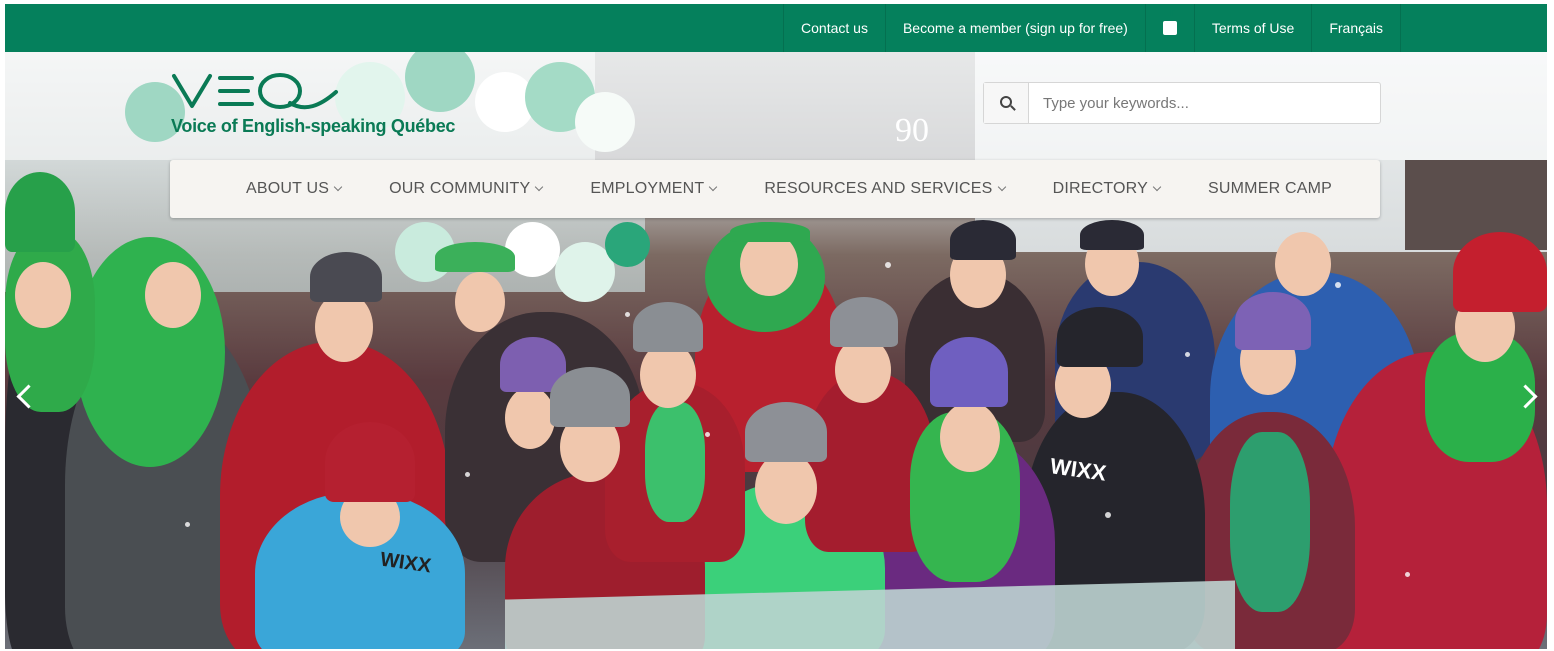 This screenshot has height=651, width=1554. What do you see at coordinates (255, 91) in the screenshot?
I see `veq-logo-mark` at bounding box center [255, 91].